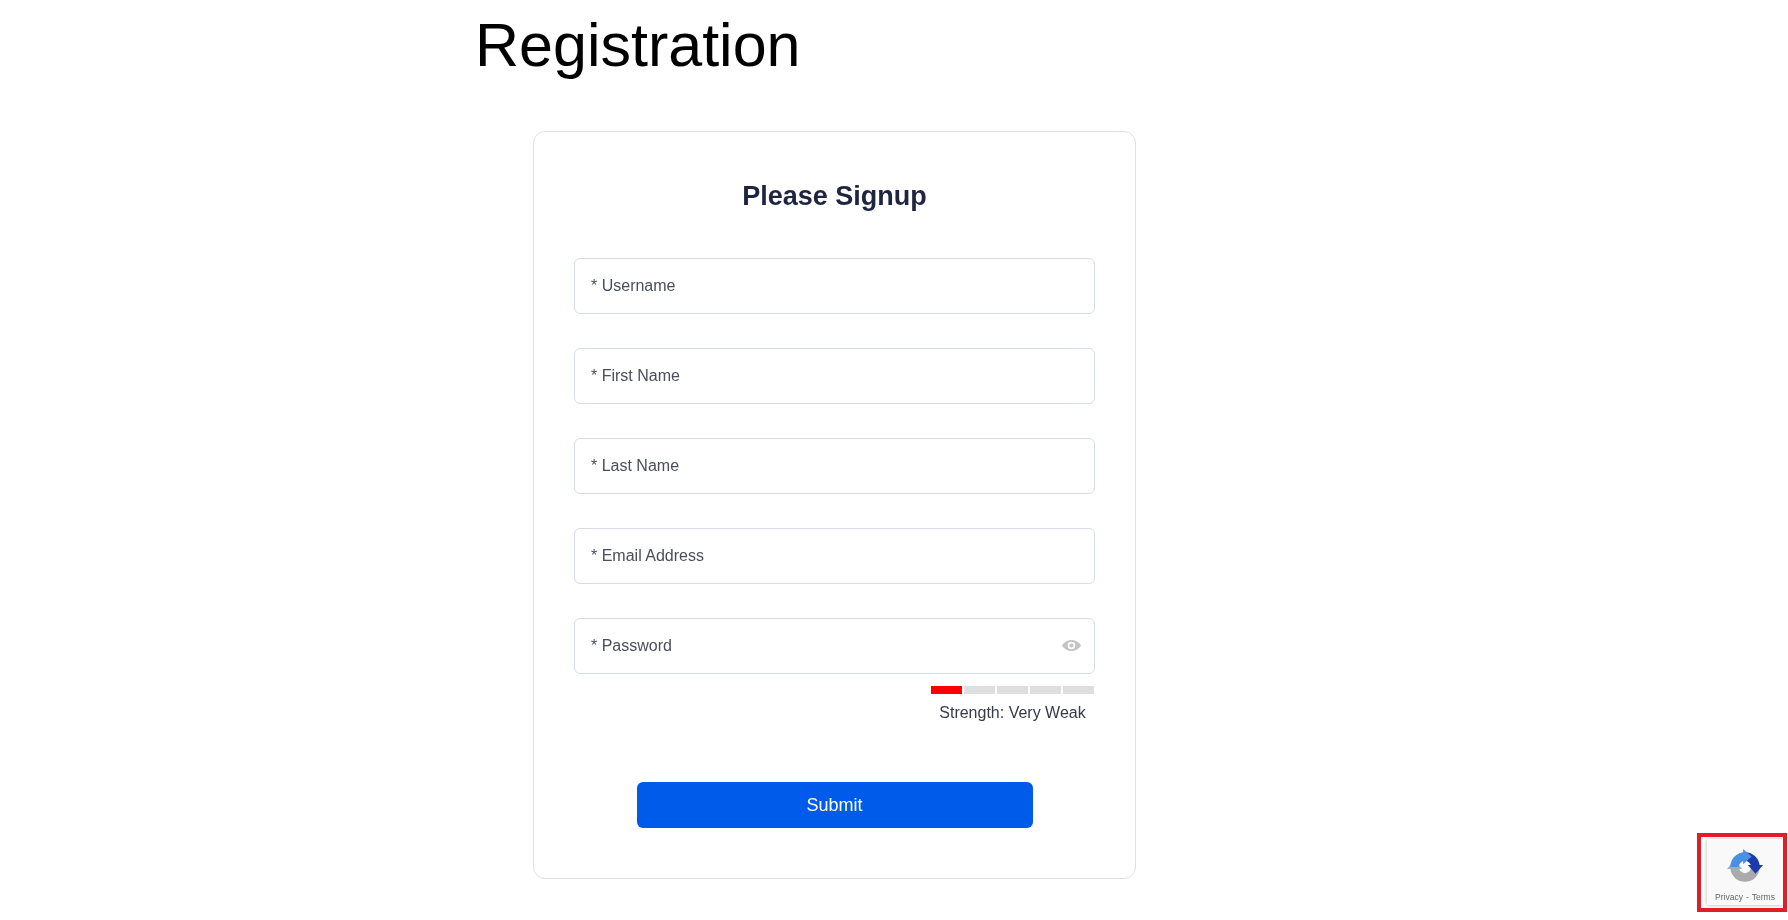 This screenshot has height=920, width=1788. I want to click on badge-link: Privacy, so click(1729, 897).